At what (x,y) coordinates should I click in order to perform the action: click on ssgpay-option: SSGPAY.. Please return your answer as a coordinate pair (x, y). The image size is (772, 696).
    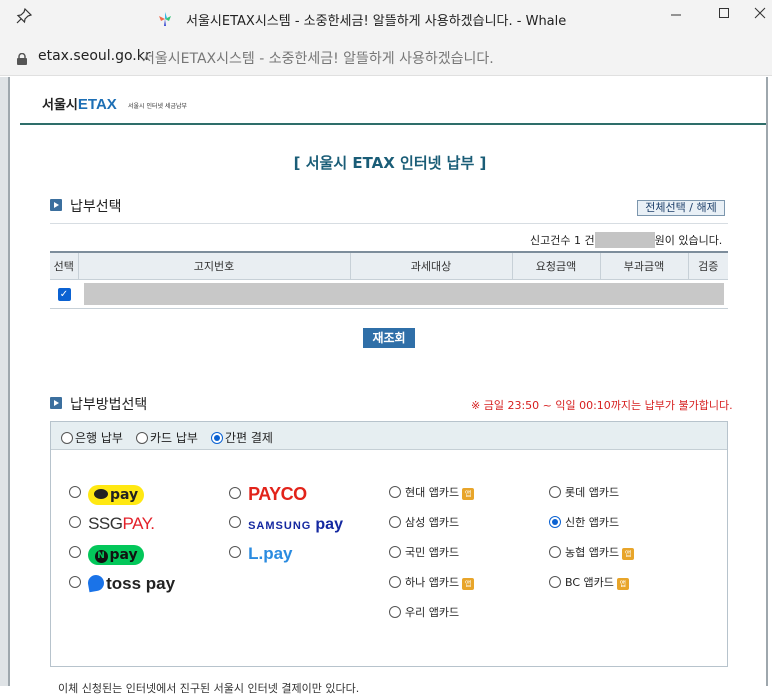
    Looking at the image, I should click on (112, 524).